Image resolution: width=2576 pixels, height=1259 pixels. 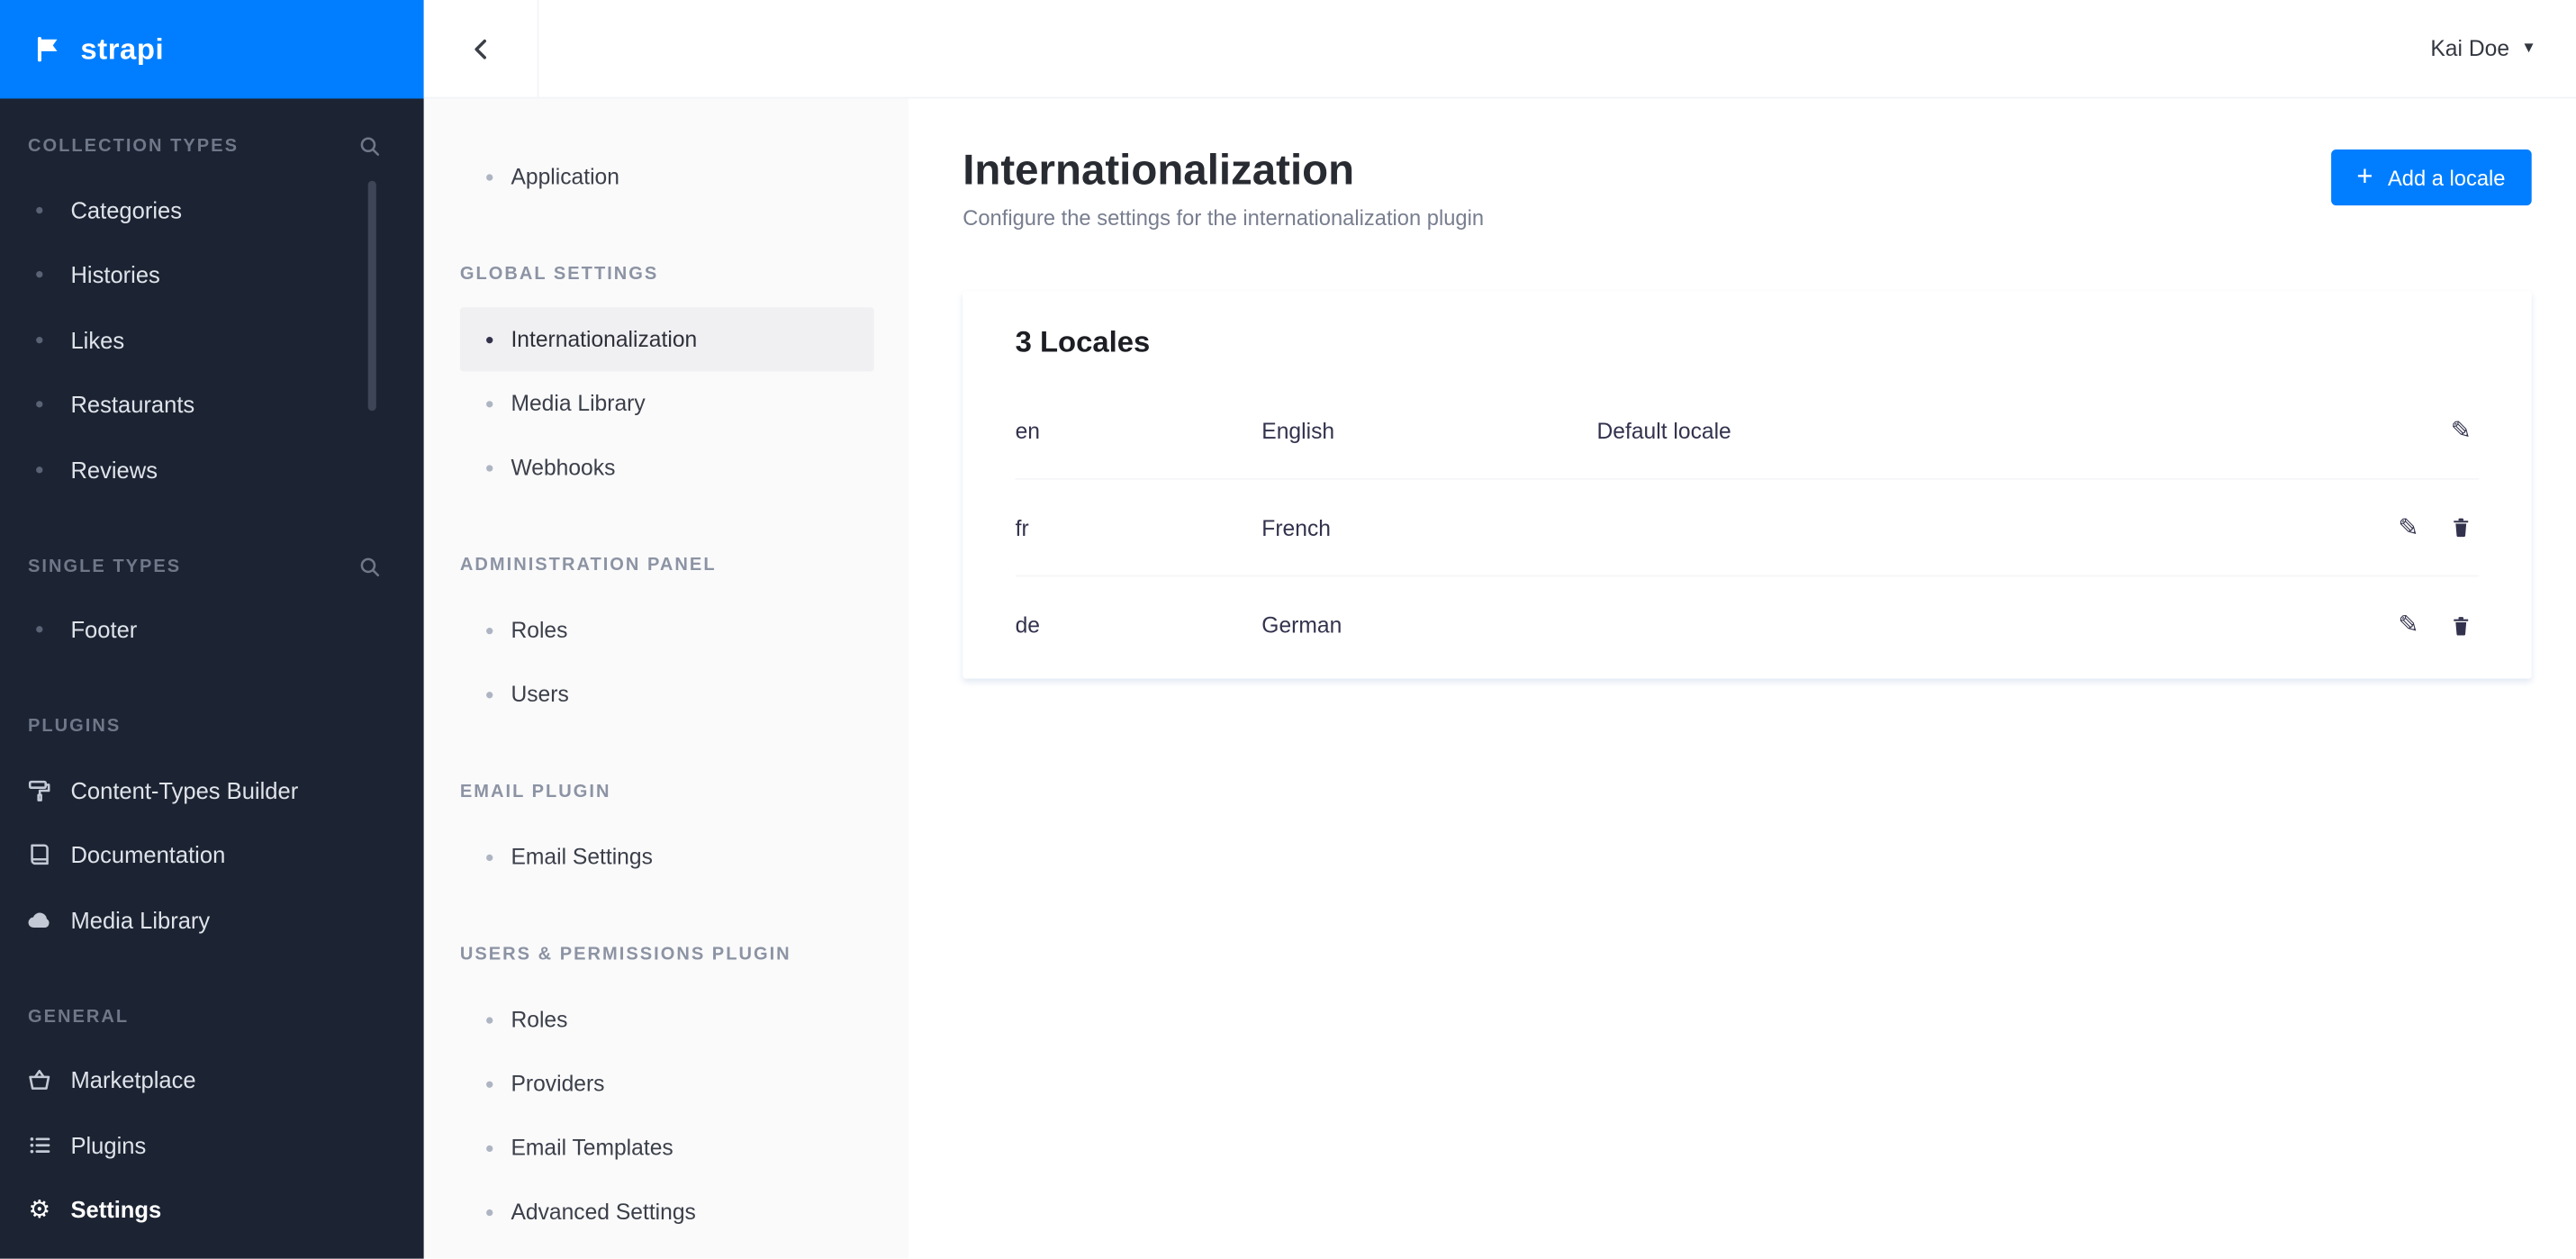 I want to click on sidebar-item-categories: Categories, so click(x=212, y=209).